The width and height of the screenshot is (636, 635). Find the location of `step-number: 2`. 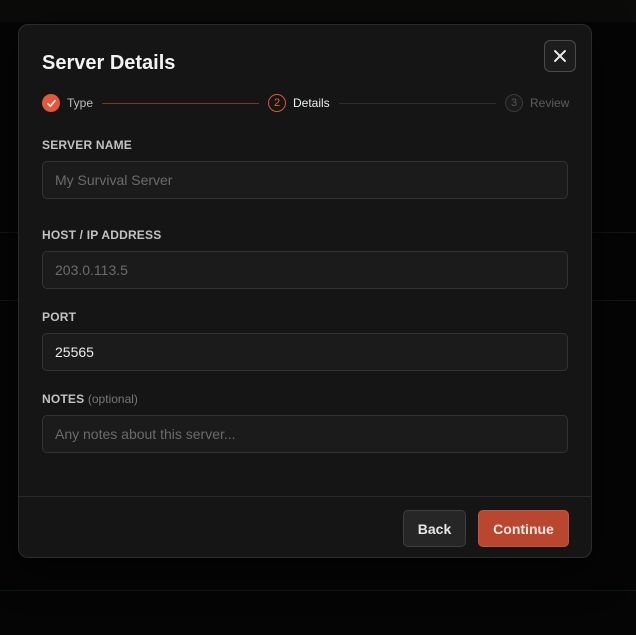

step-number: 2 is located at coordinates (277, 103).